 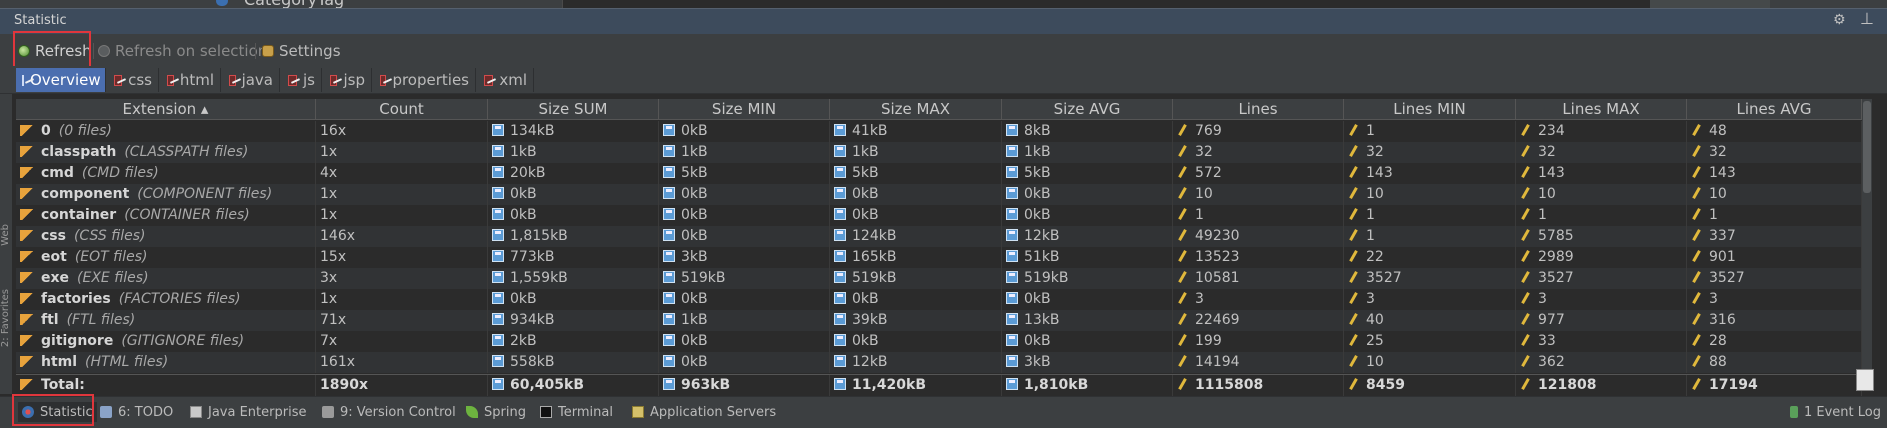 What do you see at coordinates (248, 412) in the screenshot?
I see `java-enterprise-tool-button: Java Enterprise` at bounding box center [248, 412].